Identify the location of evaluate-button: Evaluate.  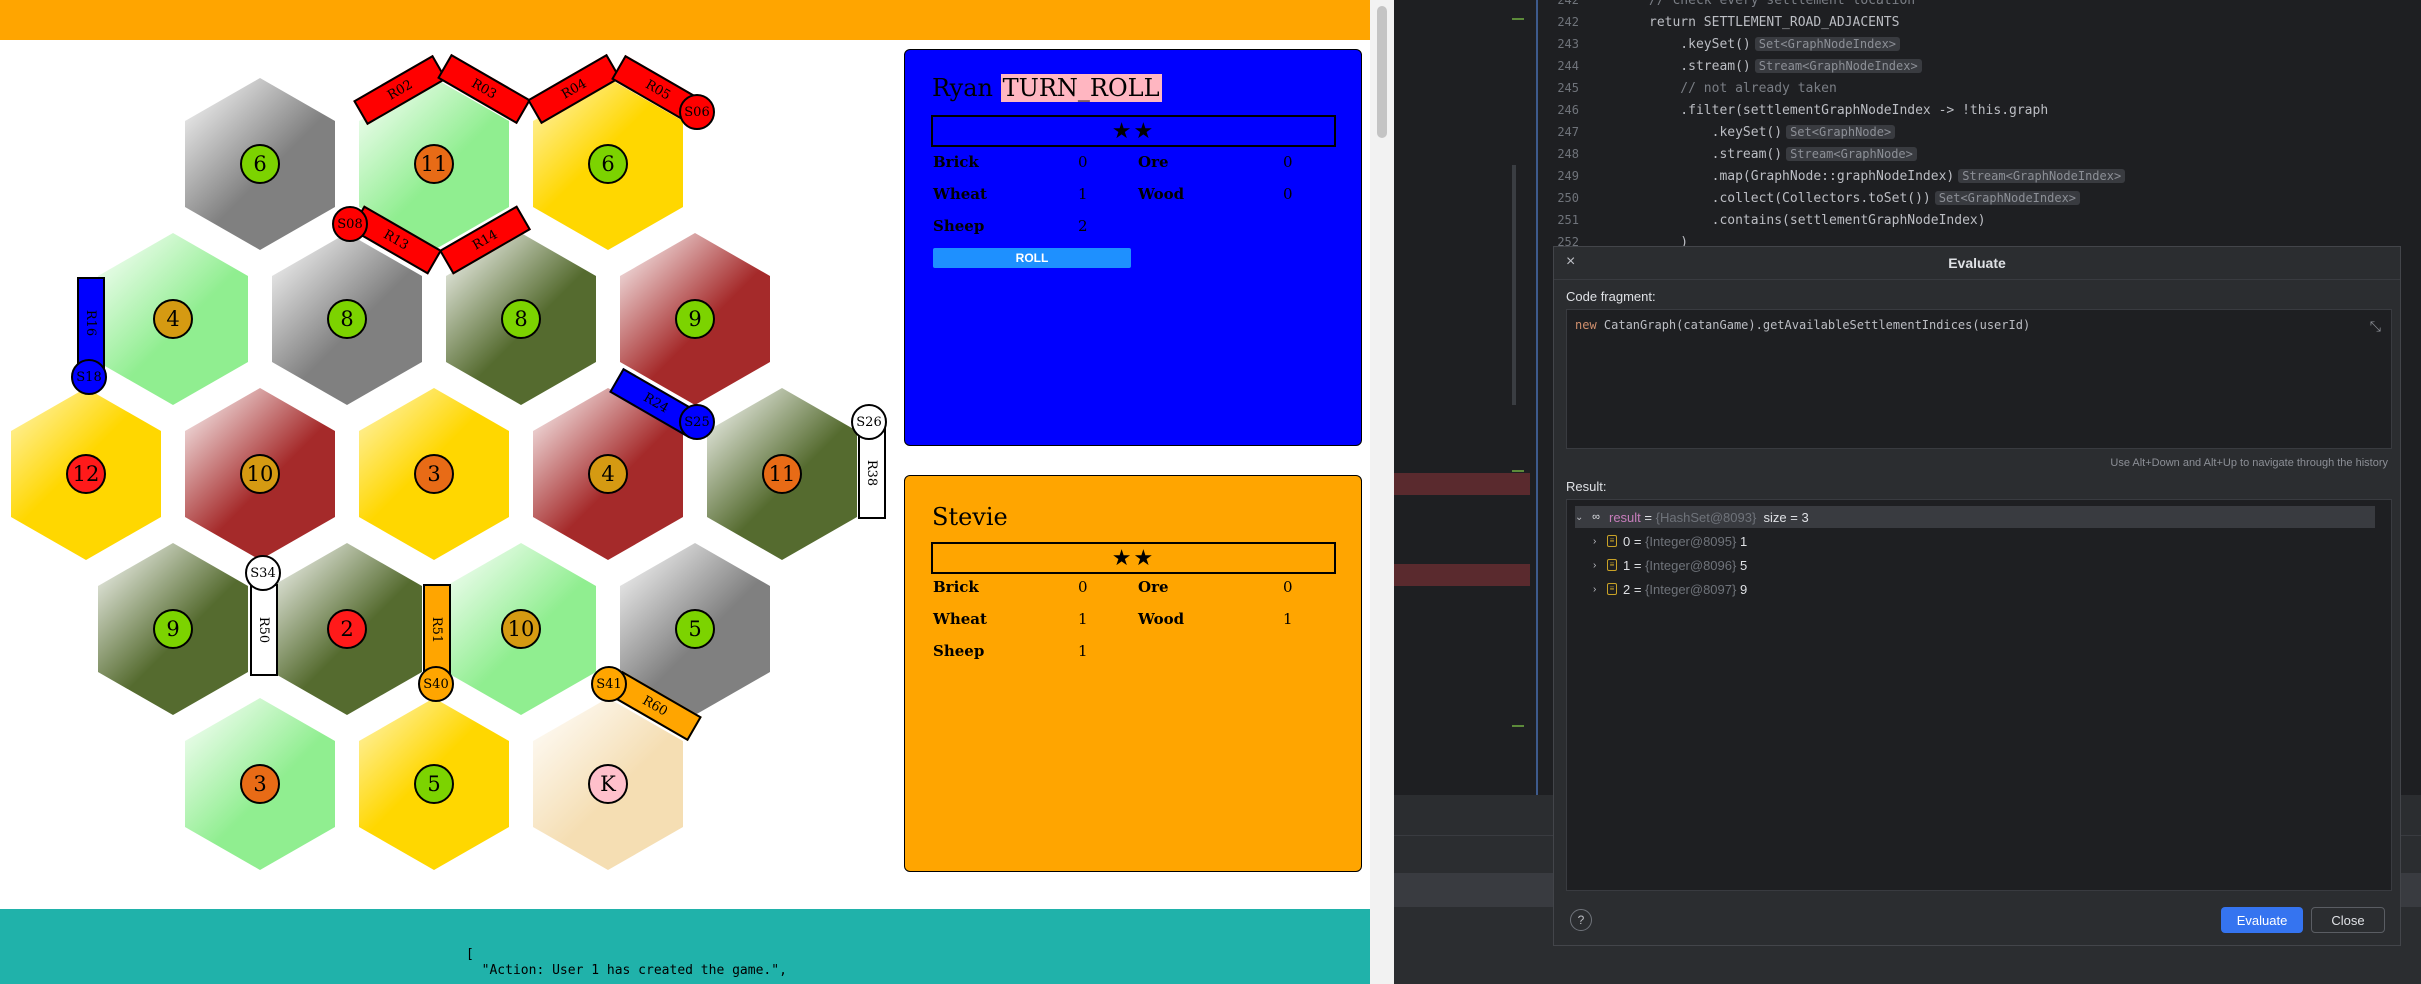
(2262, 920).